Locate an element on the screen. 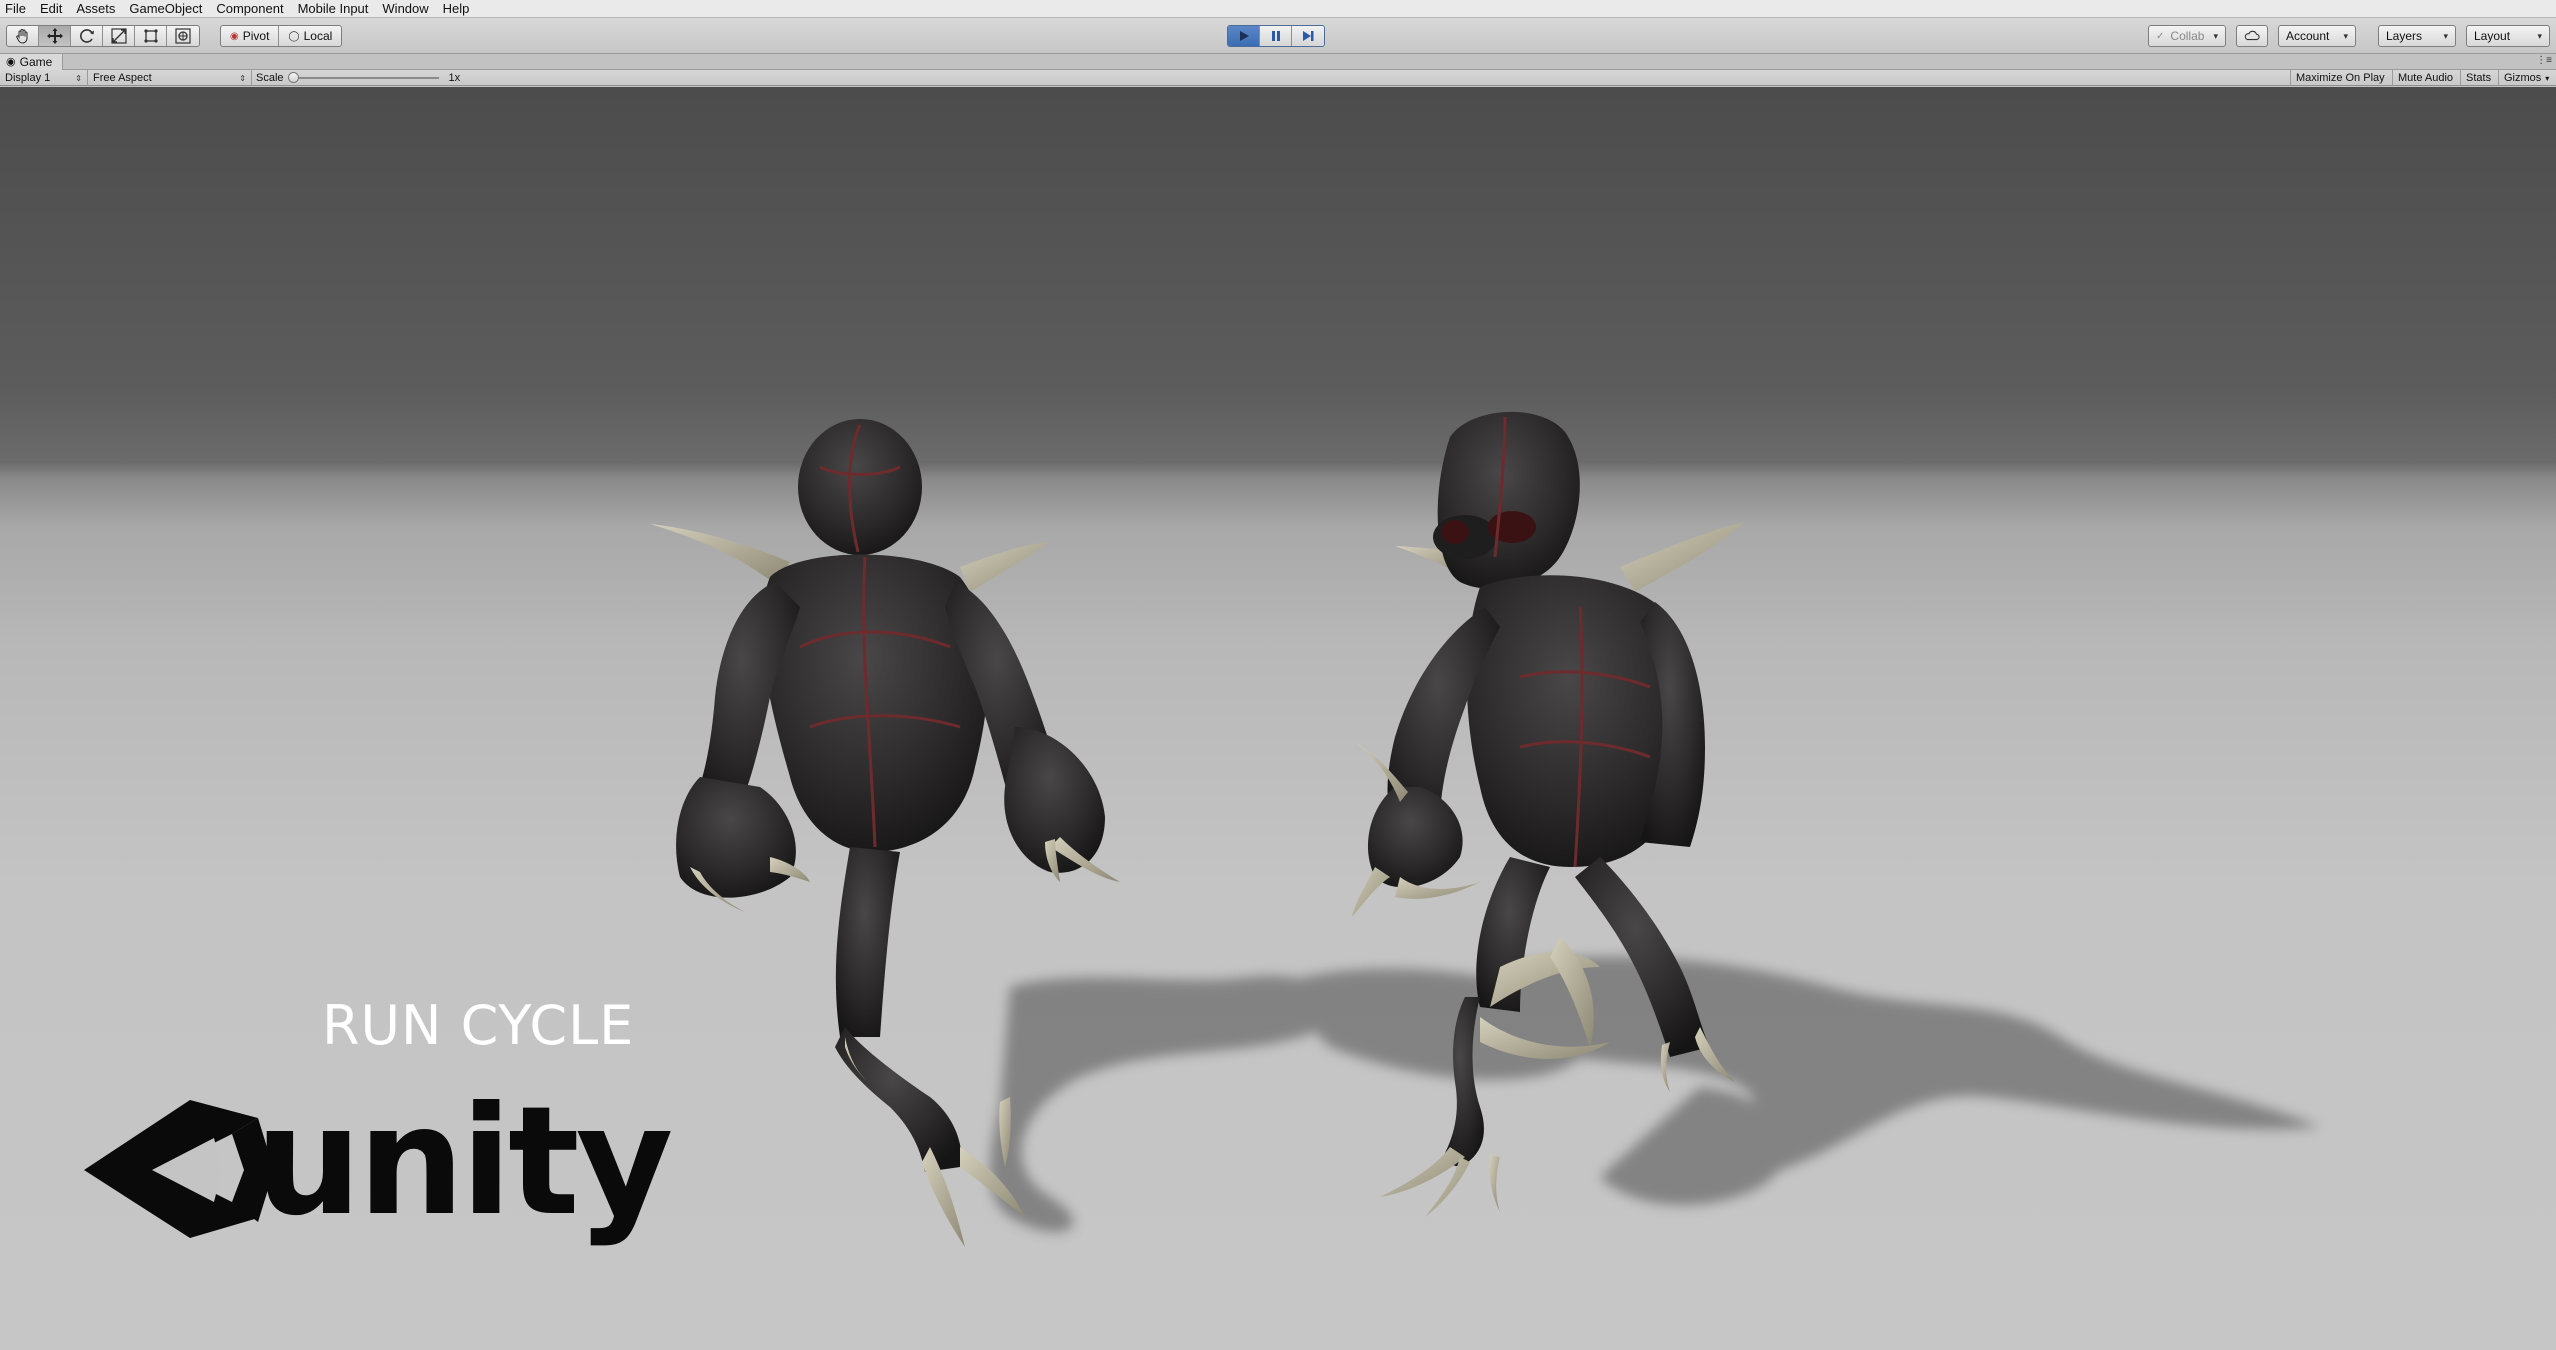 Image resolution: width=2556 pixels, height=1350 pixels. menu-gameobject: GameObject is located at coordinates (165, 9).